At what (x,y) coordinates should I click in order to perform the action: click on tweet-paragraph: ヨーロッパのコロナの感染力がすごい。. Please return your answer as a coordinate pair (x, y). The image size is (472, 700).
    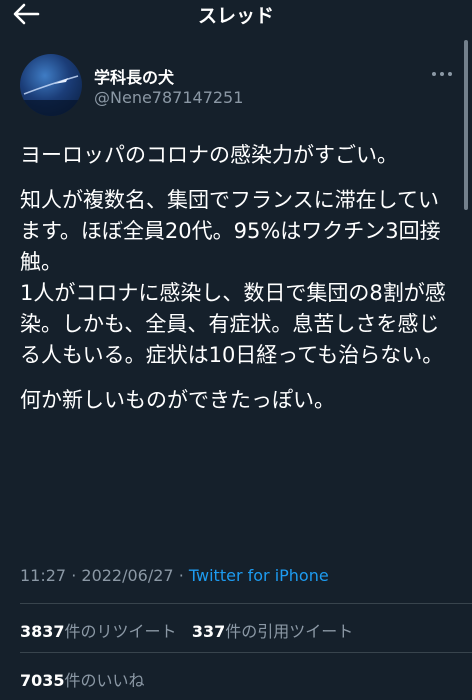
    Looking at the image, I should click on (209, 155).